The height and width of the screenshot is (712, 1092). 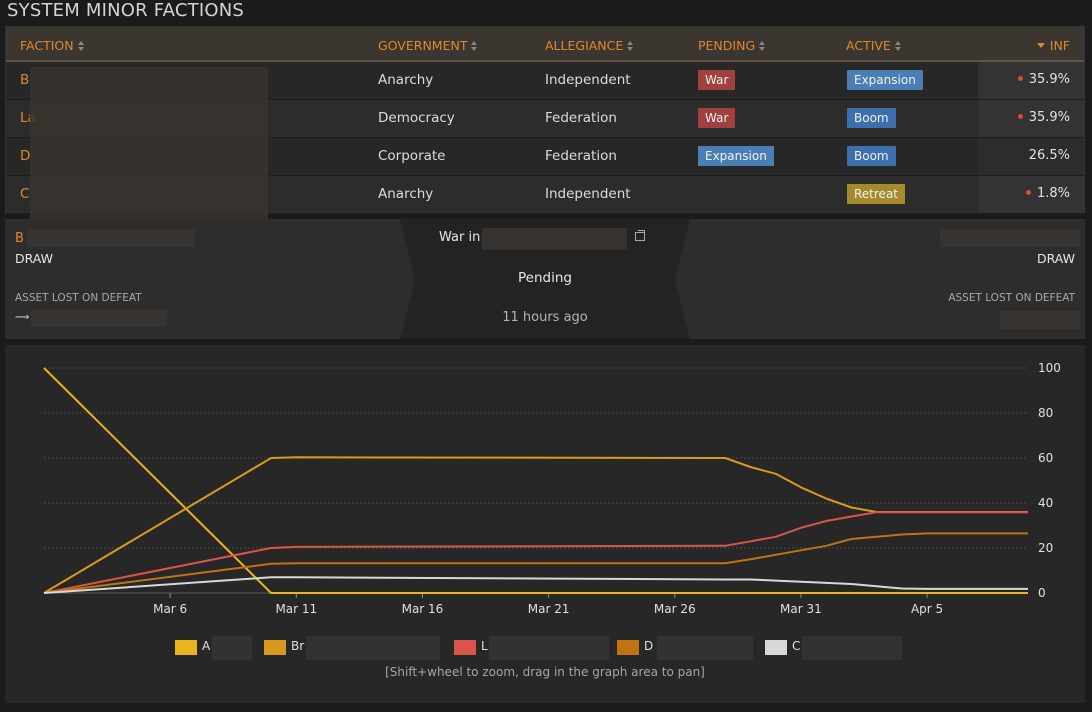 What do you see at coordinates (149, 152) in the screenshot?
I see `redacted-faction-names` at bounding box center [149, 152].